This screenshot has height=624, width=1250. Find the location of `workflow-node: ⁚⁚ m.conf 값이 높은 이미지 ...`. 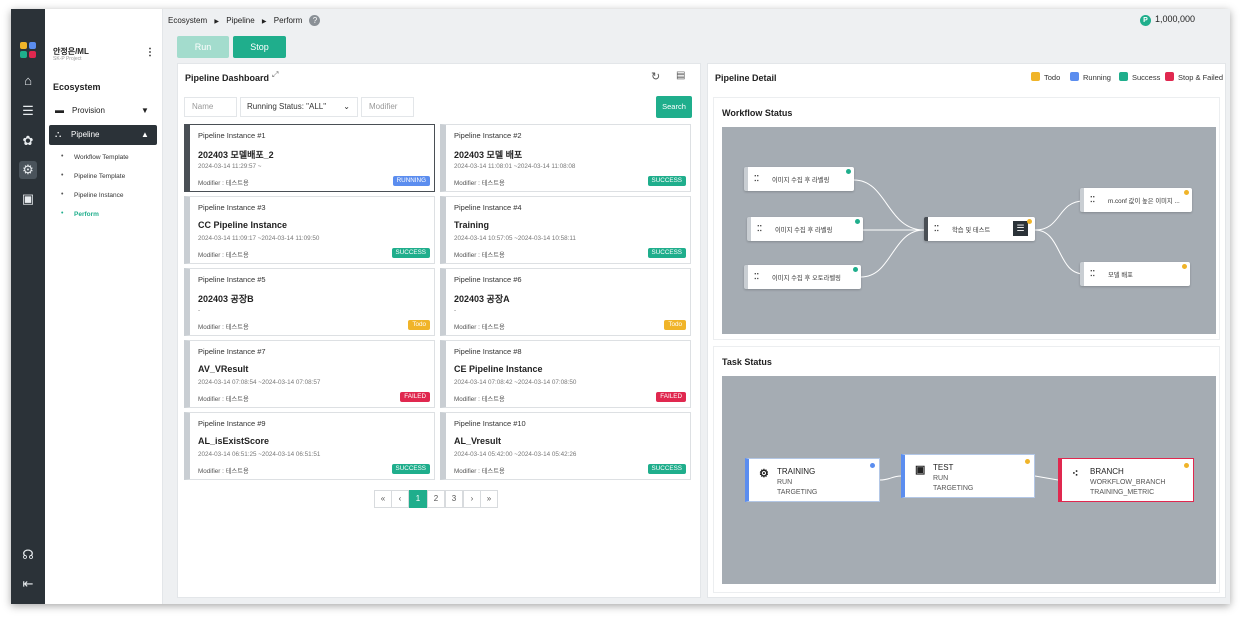

workflow-node: ⁚⁚ m.conf 값이 높은 이미지 ... is located at coordinates (1136, 200).